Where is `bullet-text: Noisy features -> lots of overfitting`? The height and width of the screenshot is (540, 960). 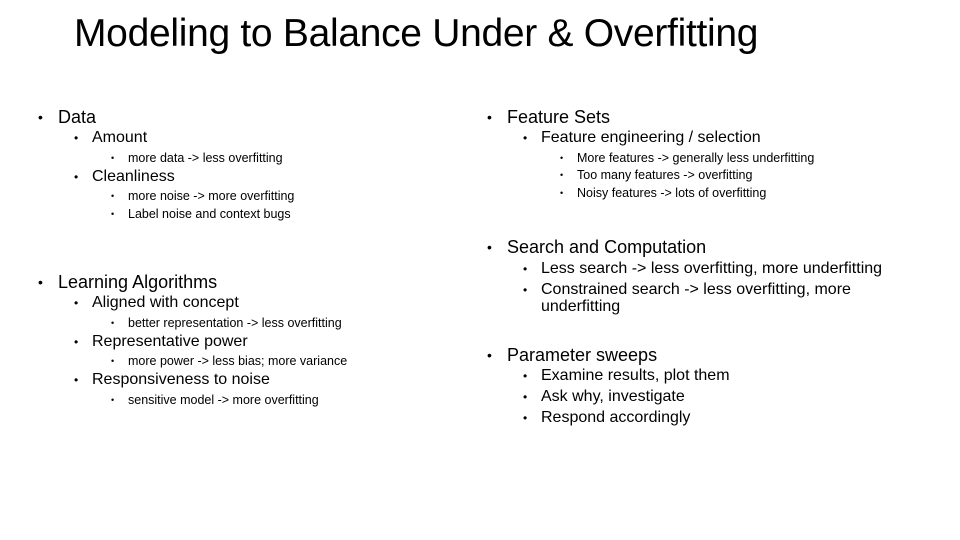 bullet-text: Noisy features -> lots of overfitting is located at coordinates (672, 193).